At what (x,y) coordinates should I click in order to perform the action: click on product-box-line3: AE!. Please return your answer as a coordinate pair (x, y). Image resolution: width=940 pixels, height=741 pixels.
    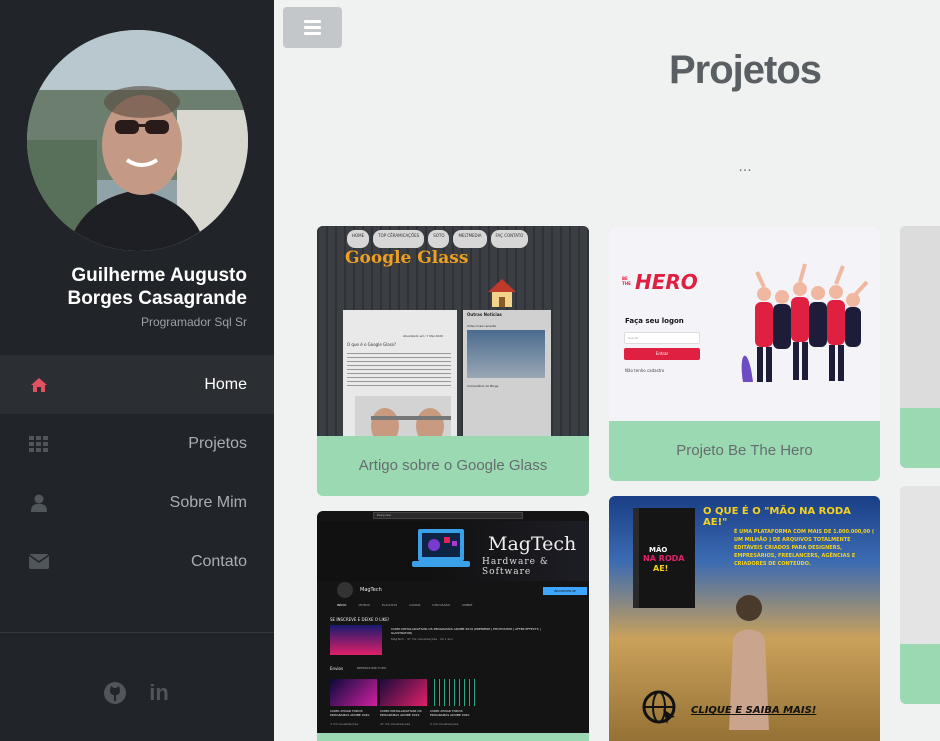
    Looking at the image, I should click on (661, 568).